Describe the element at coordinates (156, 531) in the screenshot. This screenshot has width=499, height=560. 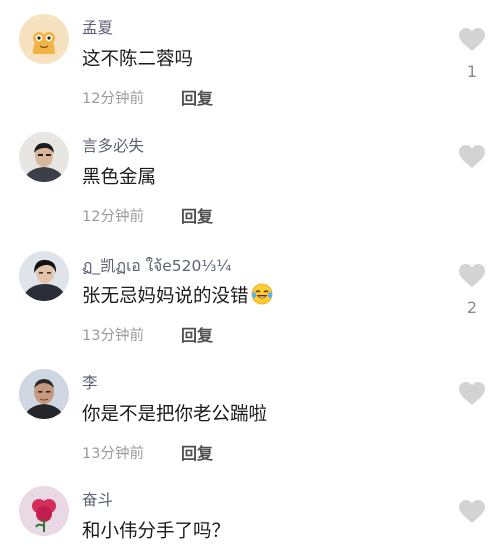
I see `comment-text: 和小伟分手了吗？` at that location.